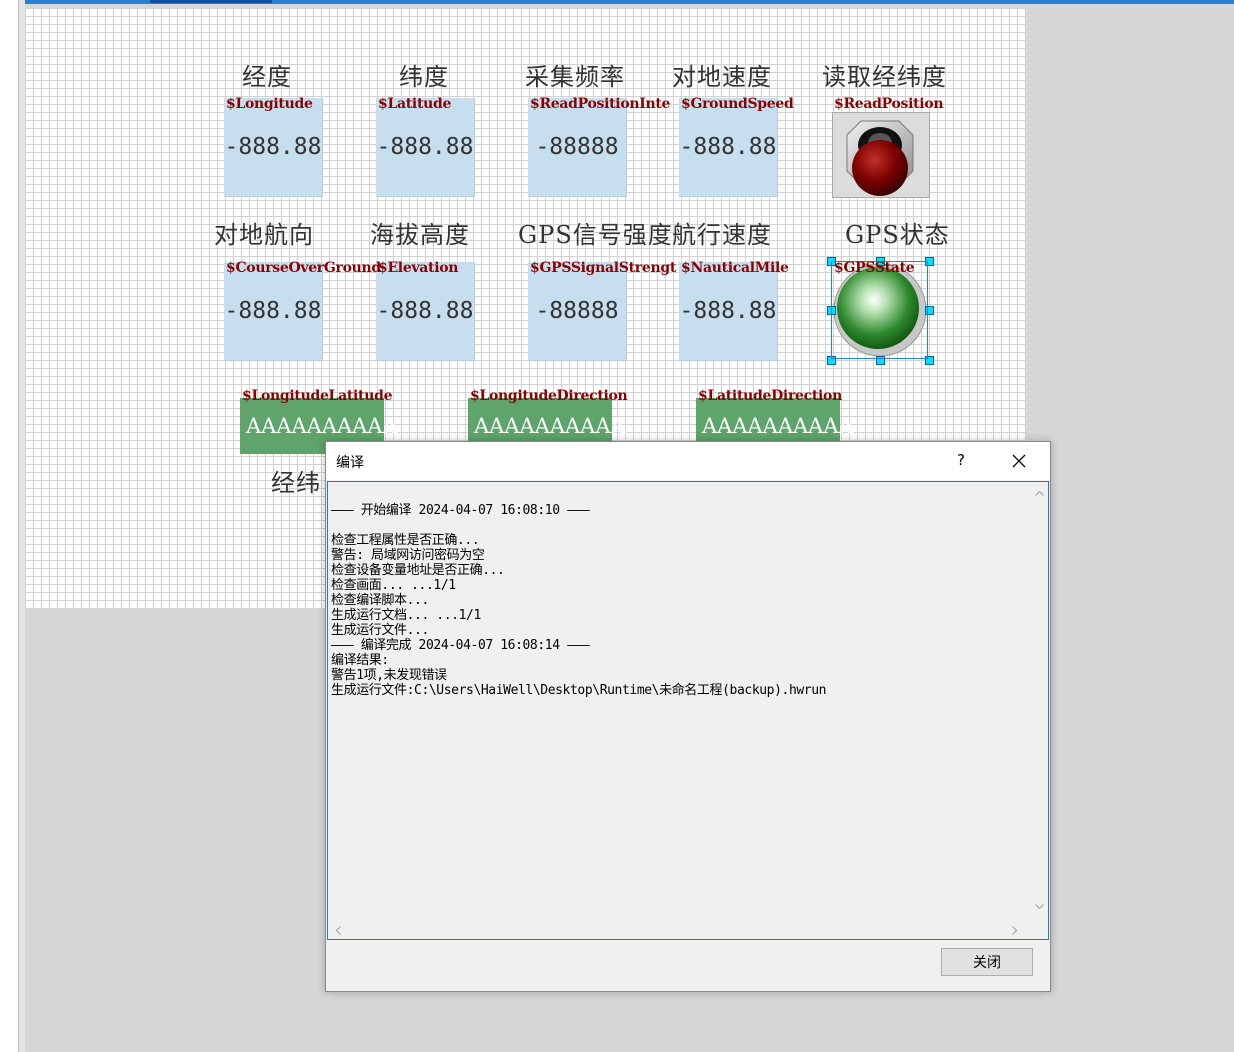 This screenshot has width=1234, height=1052. I want to click on latitude-direction-value: AAAAAAAAAA, so click(778, 426).